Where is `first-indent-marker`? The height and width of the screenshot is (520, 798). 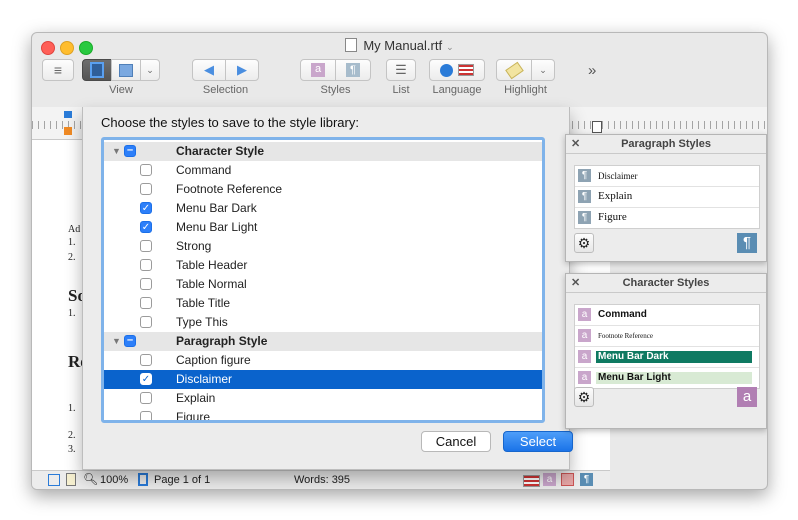 first-indent-marker is located at coordinates (68, 114).